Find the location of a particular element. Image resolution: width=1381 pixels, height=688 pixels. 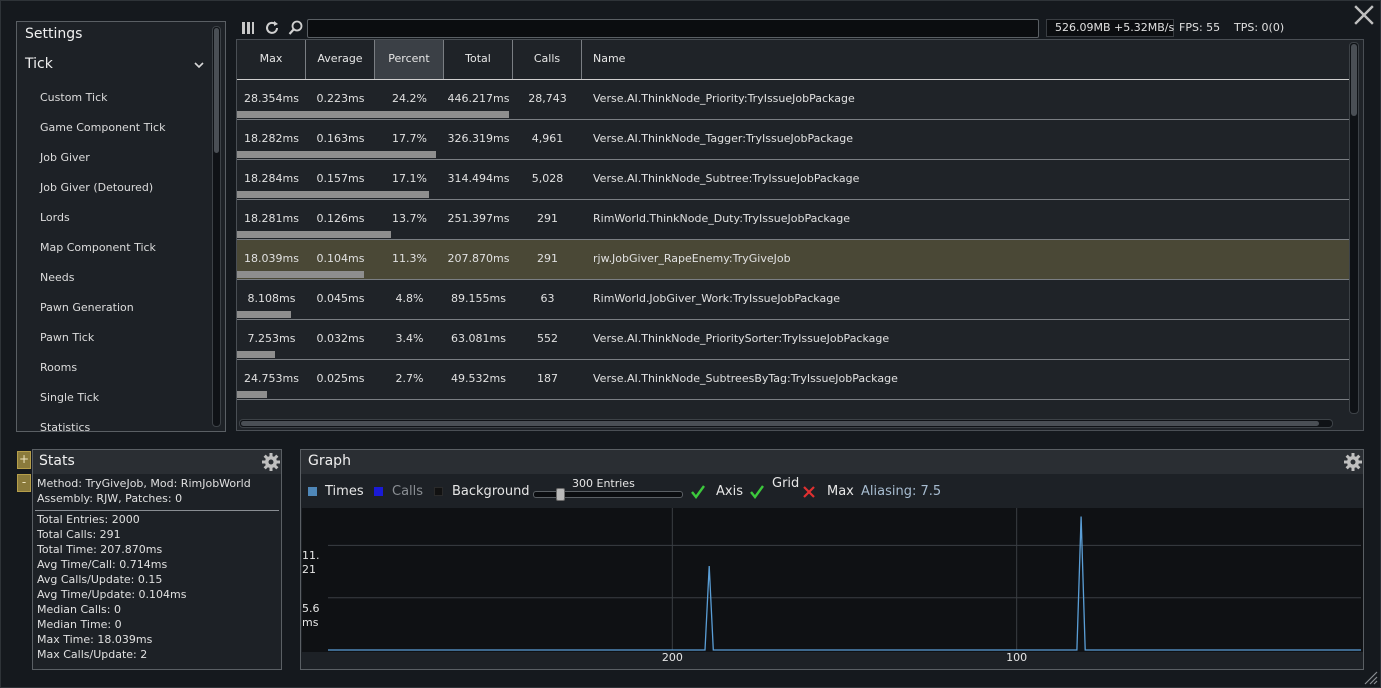

resize-grip-icon is located at coordinates (1370, 677).